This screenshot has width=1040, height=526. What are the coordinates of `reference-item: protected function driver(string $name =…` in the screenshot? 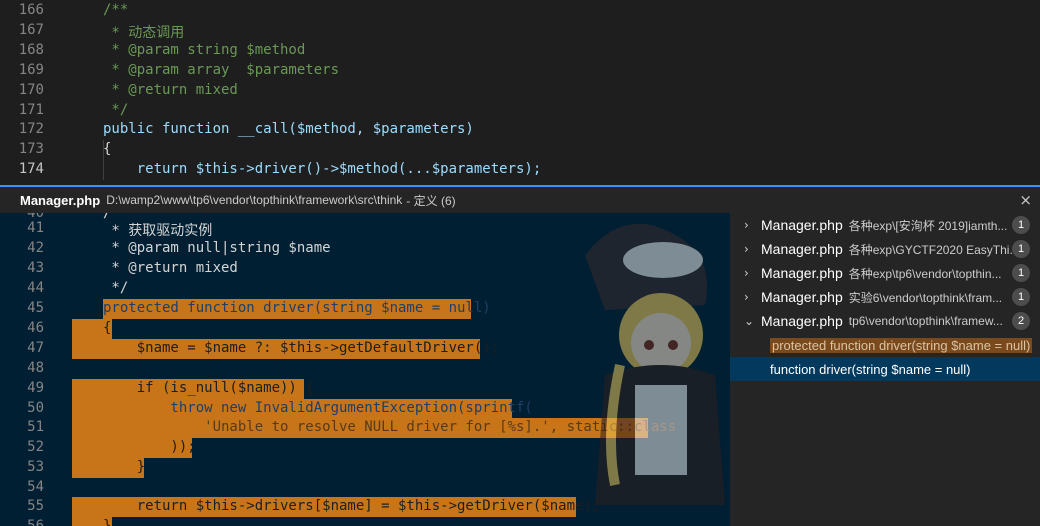 It's located at (885, 345).